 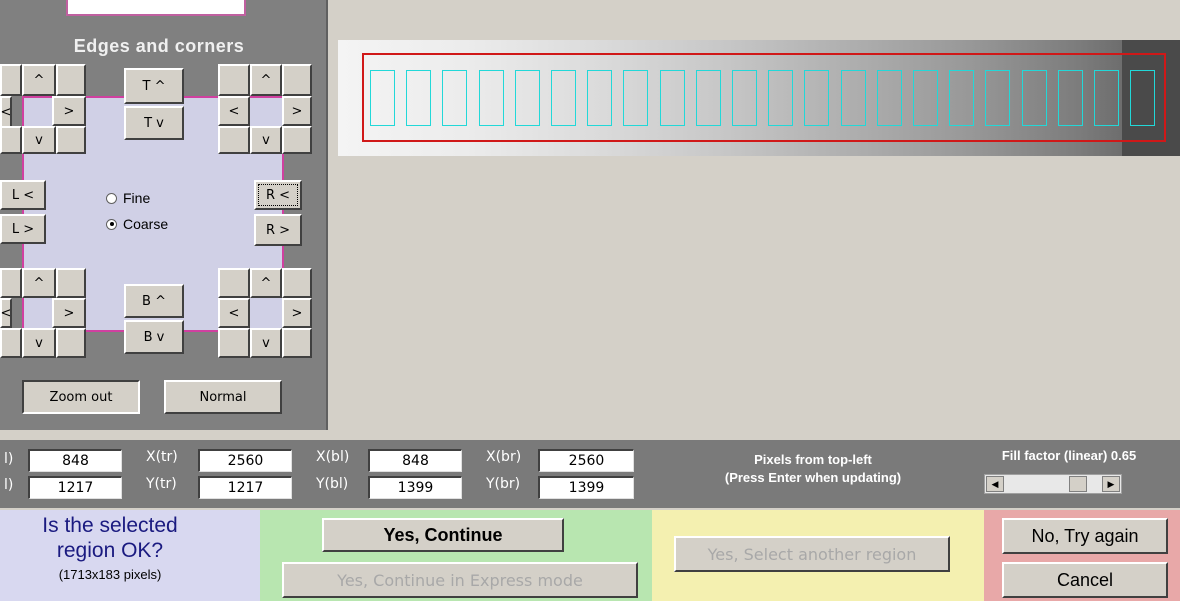 What do you see at coordinates (1082, 555) in the screenshot?
I see `retry-panel: No, Try again Cancel` at bounding box center [1082, 555].